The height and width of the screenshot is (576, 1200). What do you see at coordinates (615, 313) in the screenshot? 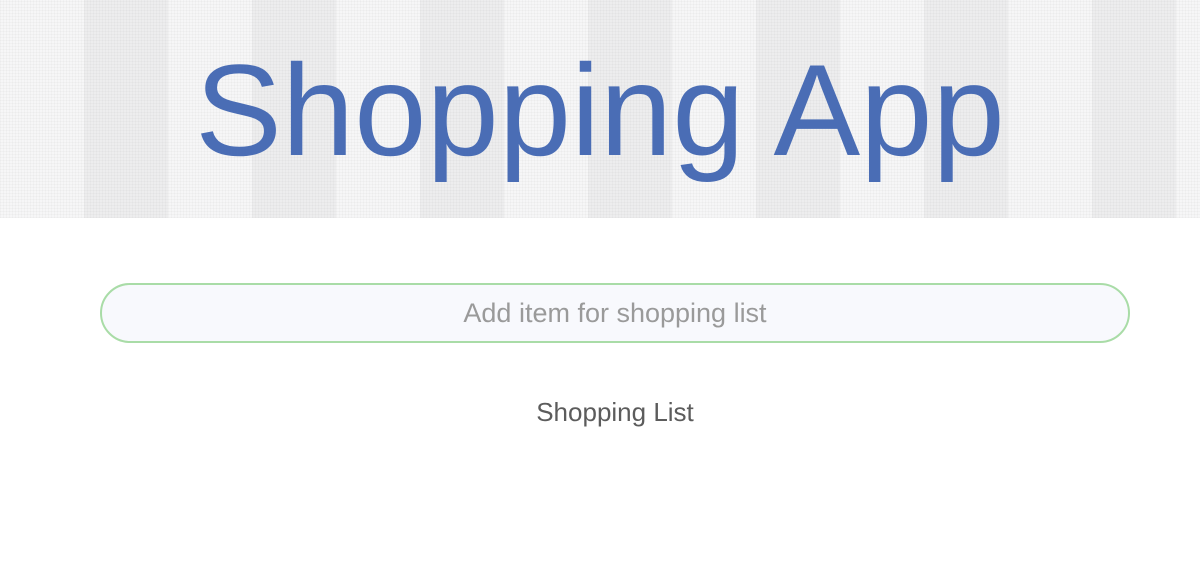
I see `add-item-input` at bounding box center [615, 313].